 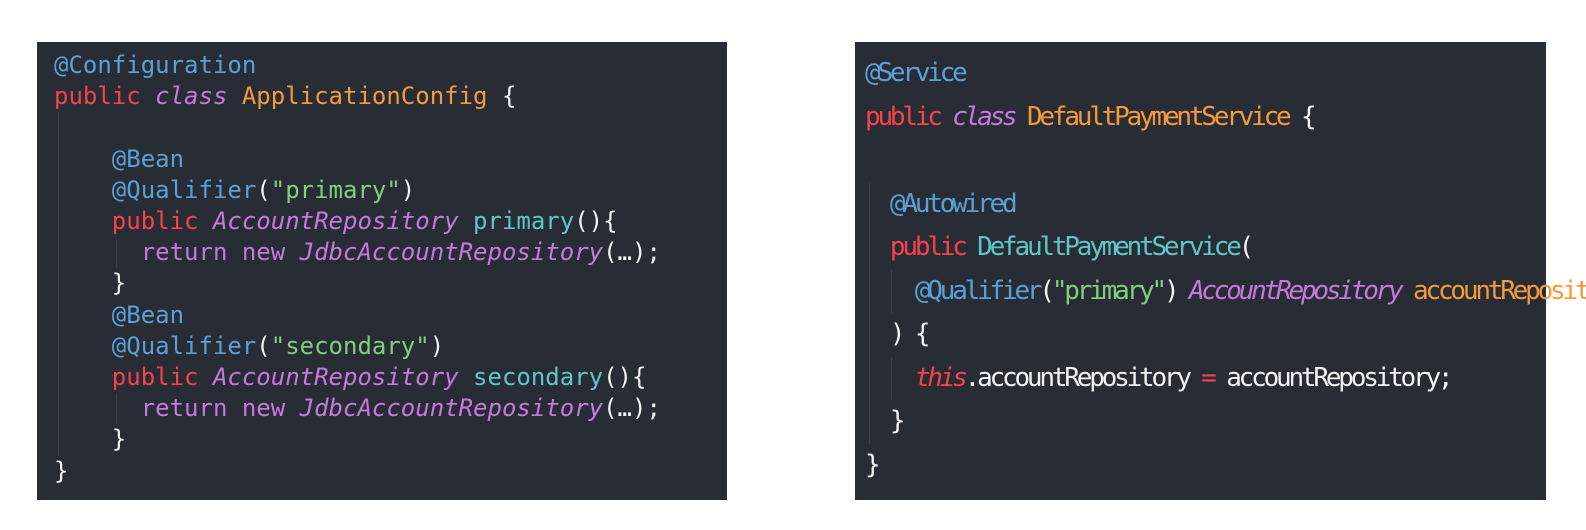 I want to click on code-line: public class ApplicationConfig {, so click(x=357, y=96).